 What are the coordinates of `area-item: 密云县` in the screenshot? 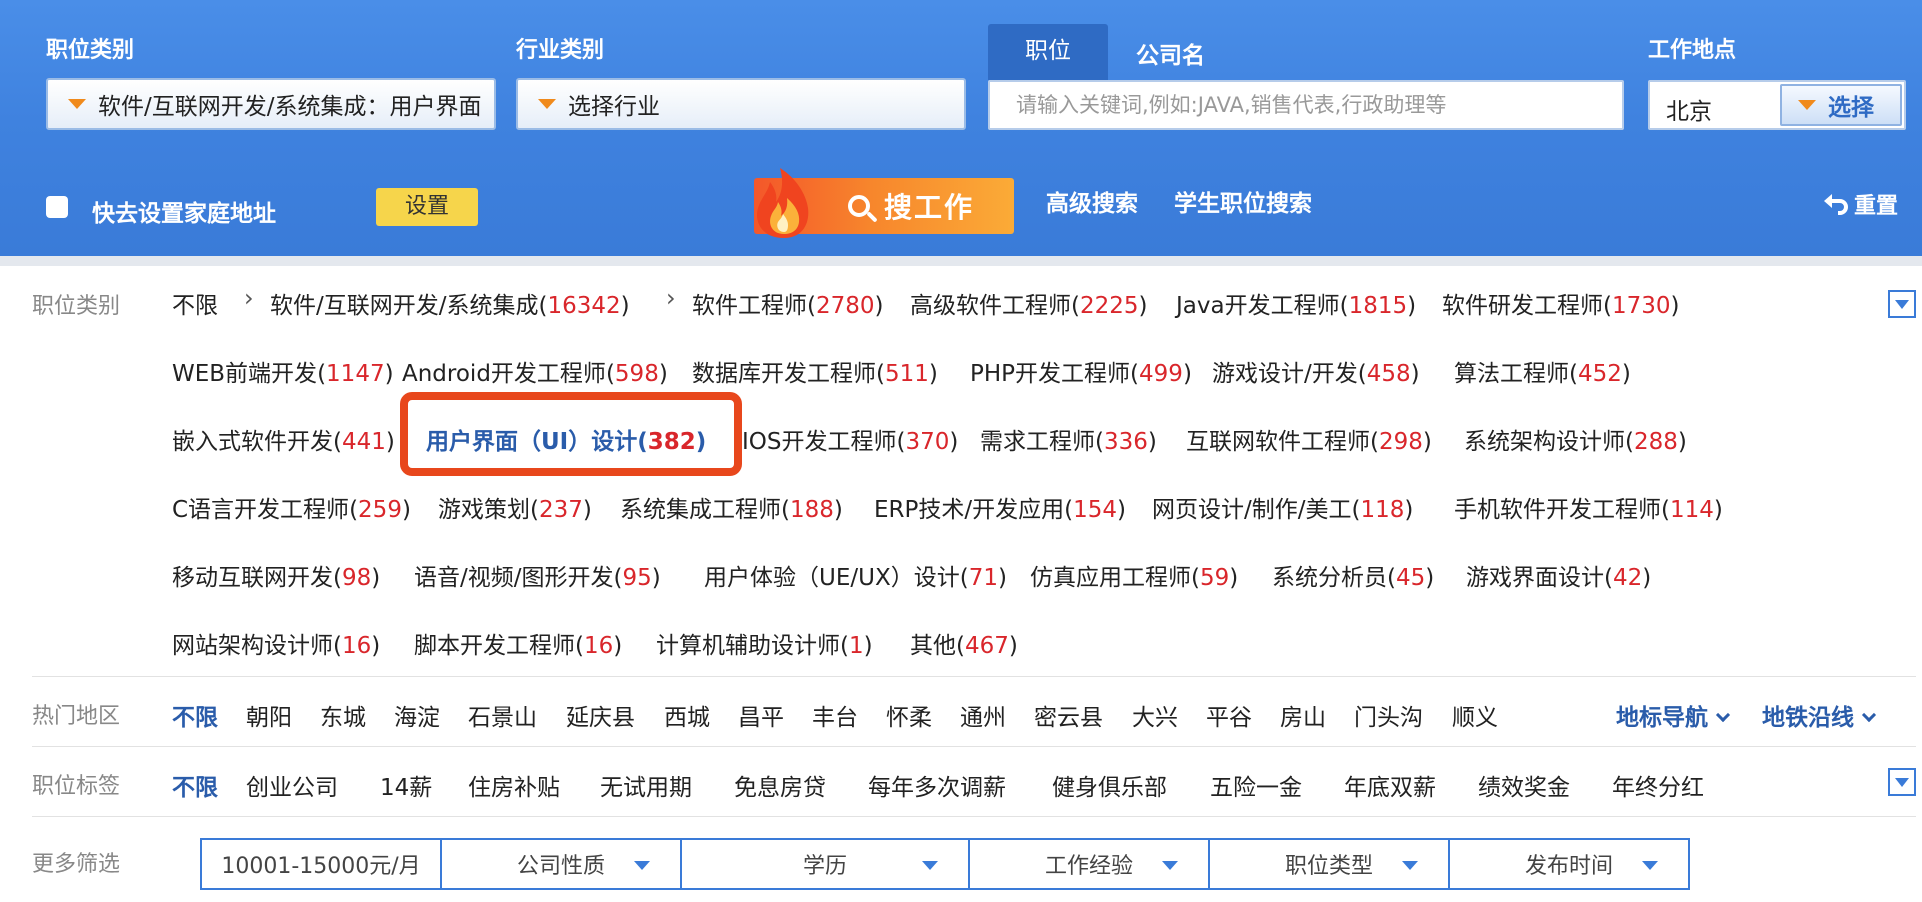 It's located at (1068, 715).